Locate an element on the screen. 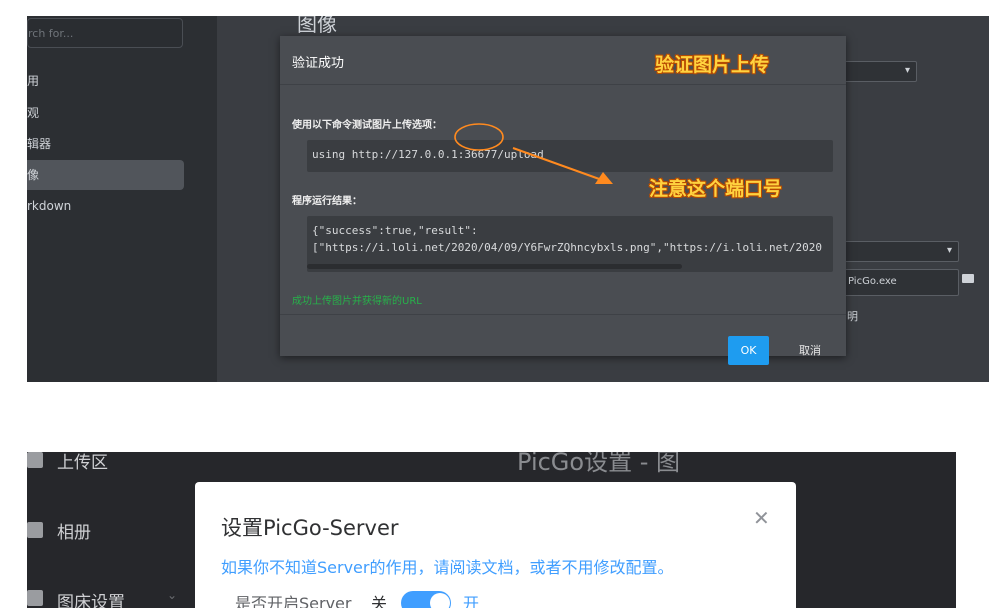  switch-on-label: 开 is located at coordinates (471, 601).